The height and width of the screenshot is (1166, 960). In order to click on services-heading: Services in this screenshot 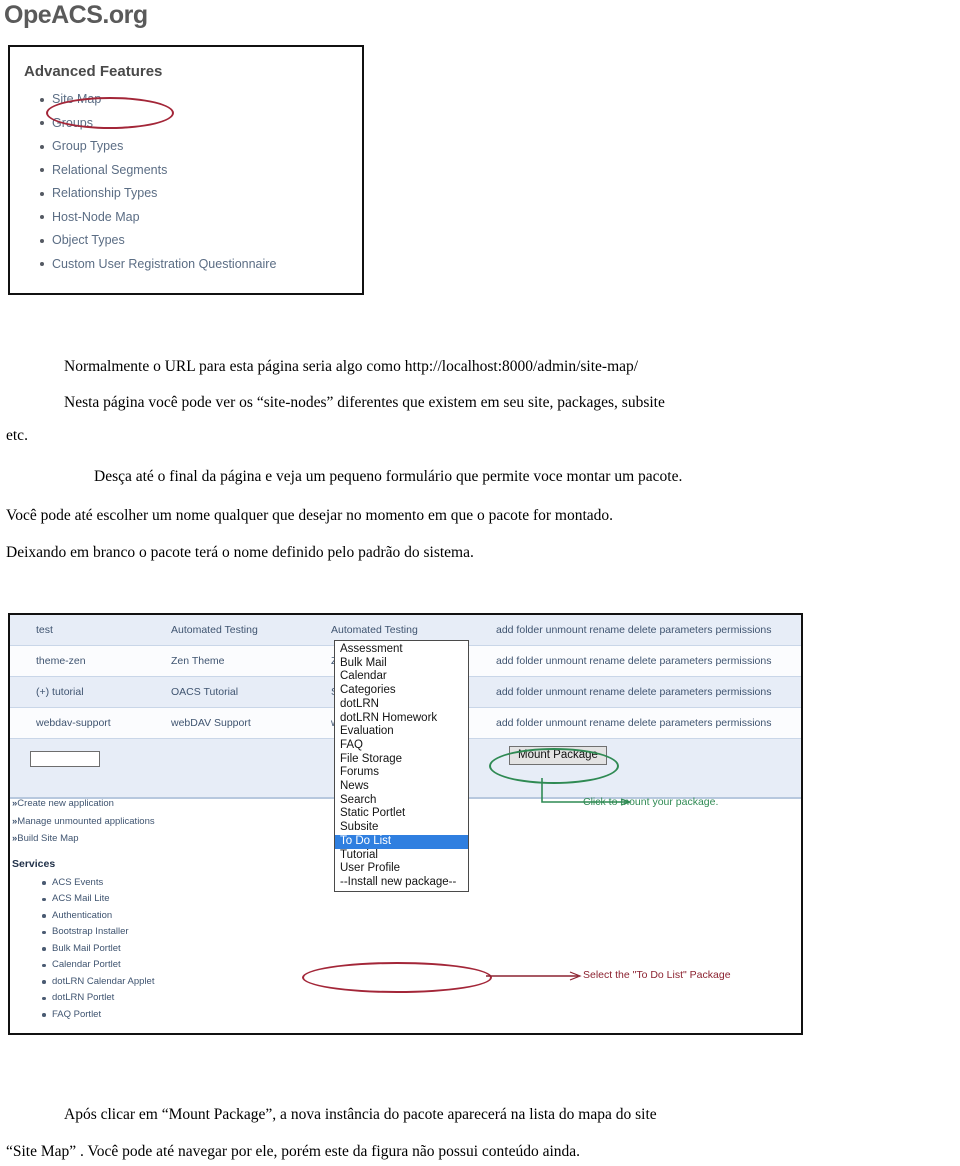, I will do `click(34, 863)`.